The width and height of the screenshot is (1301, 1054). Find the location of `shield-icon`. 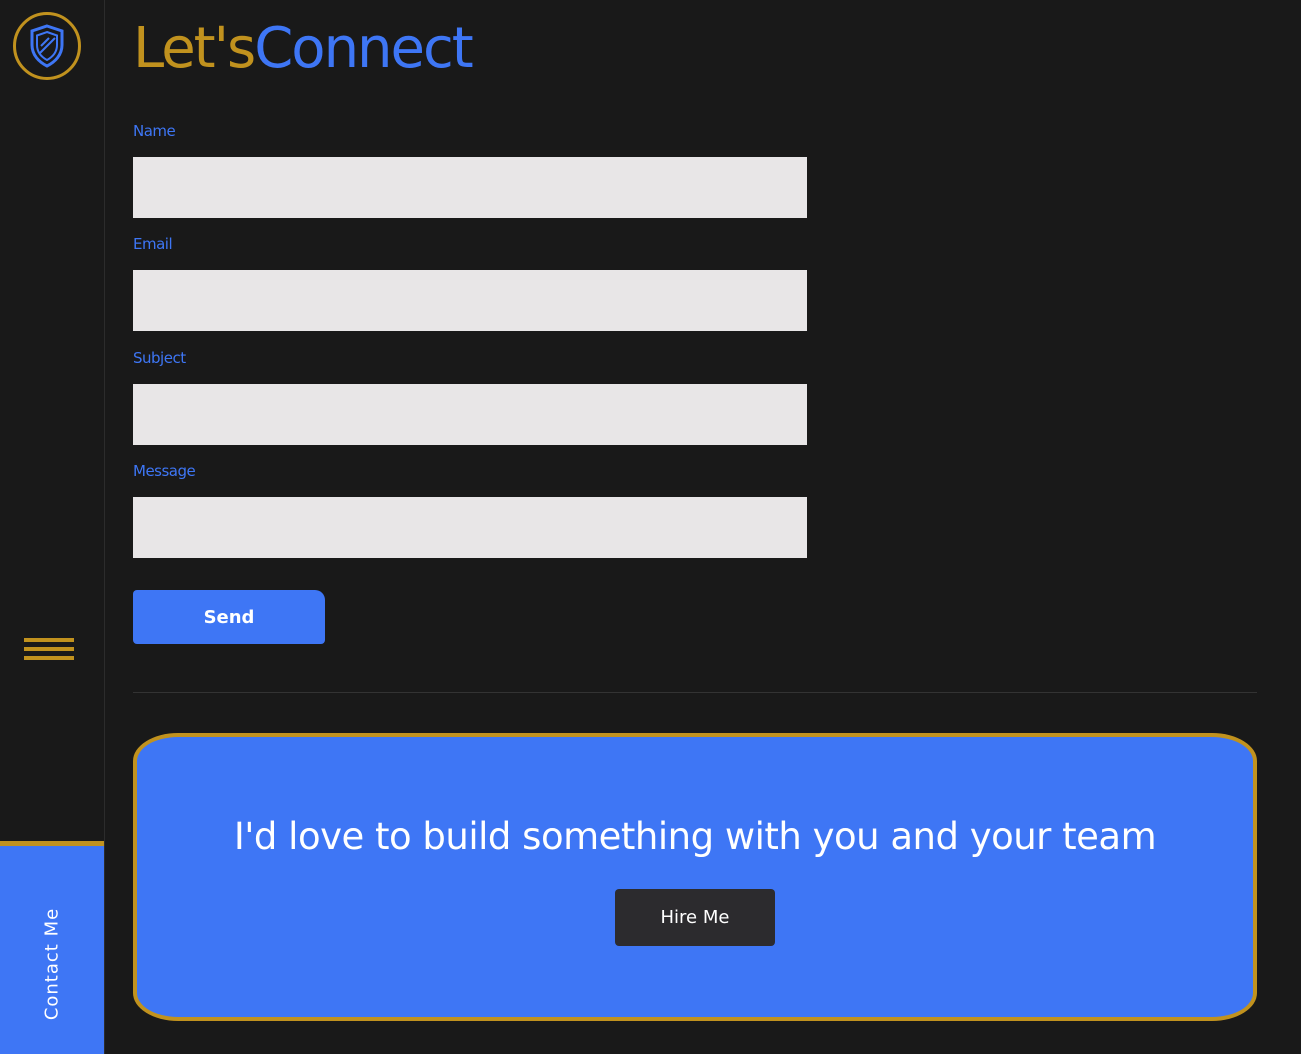

shield-icon is located at coordinates (47, 46).